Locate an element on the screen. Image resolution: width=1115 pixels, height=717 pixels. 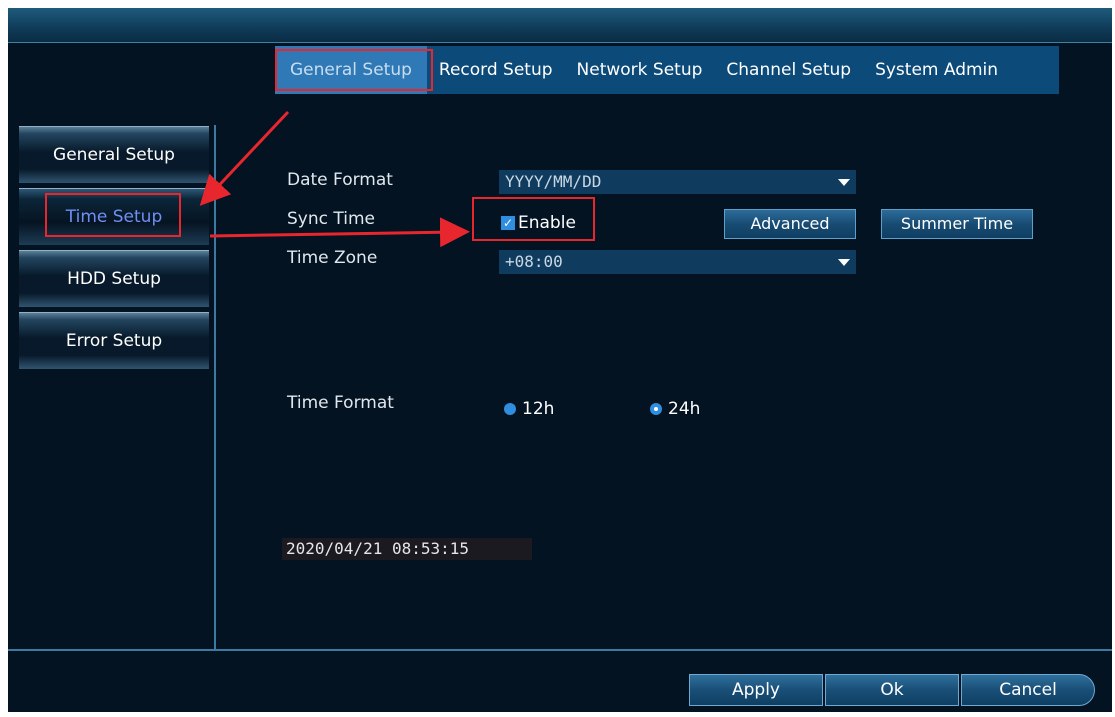
arrow-tab-to-sidebar is located at coordinates (244, 158).